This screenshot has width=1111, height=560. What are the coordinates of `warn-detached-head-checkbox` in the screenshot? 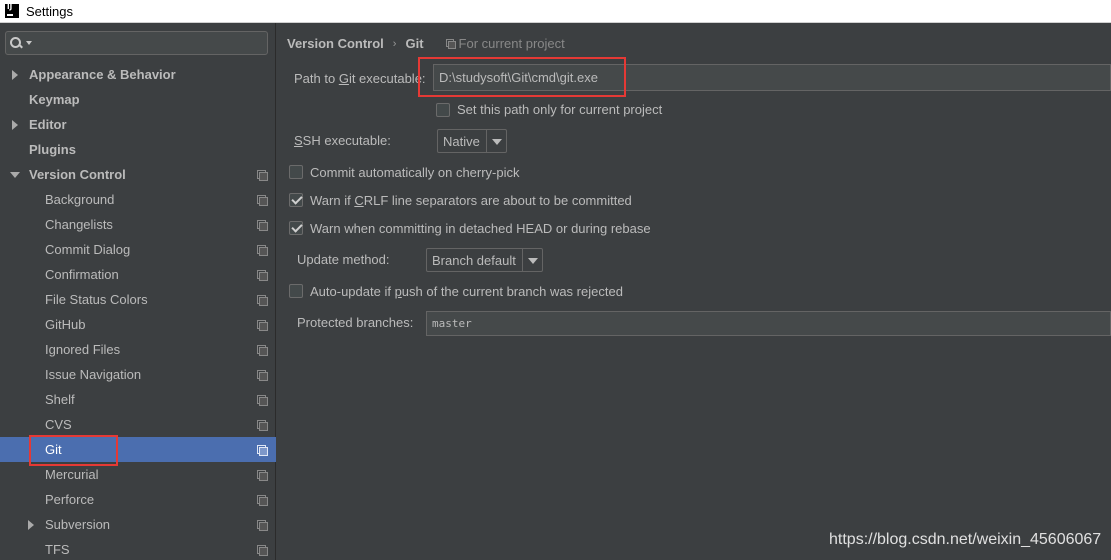 It's located at (296, 228).